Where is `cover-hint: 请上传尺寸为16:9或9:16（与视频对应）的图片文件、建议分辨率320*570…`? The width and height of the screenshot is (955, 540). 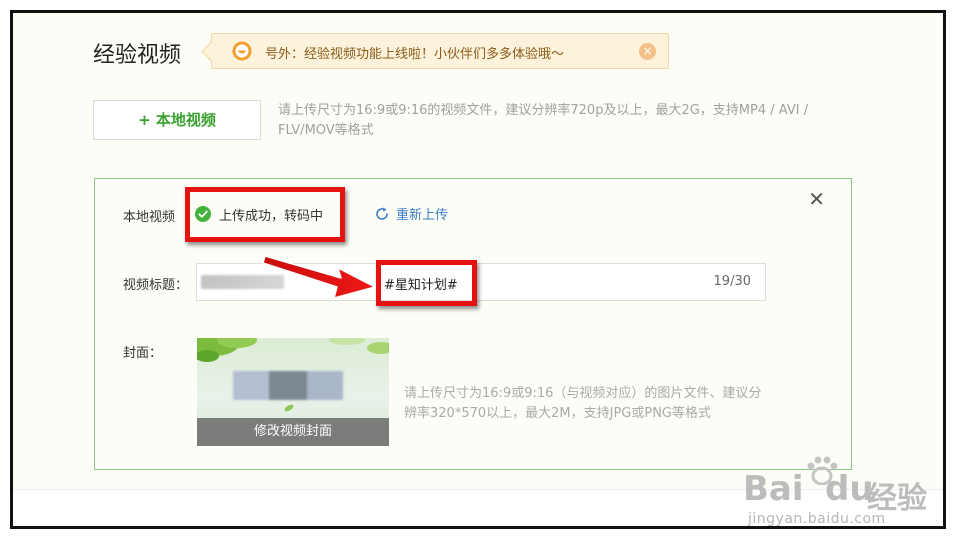
cover-hint: 请上传尺寸为16:9或9:16（与视频对应）的图片文件、建议分辨率320*570… is located at coordinates (583, 403).